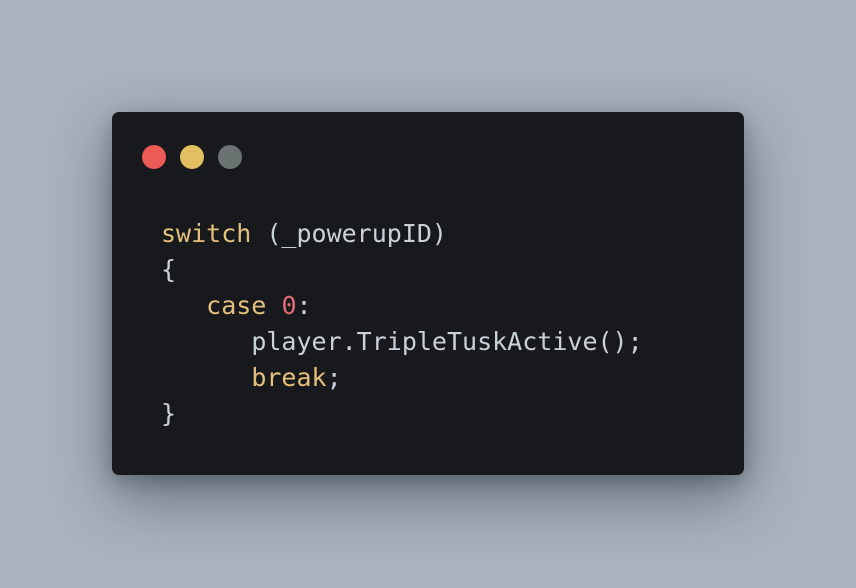 Image resolution: width=856 pixels, height=588 pixels. Describe the element at coordinates (349, 233) in the screenshot. I see `code-token-plain: (_powerupID)` at that location.